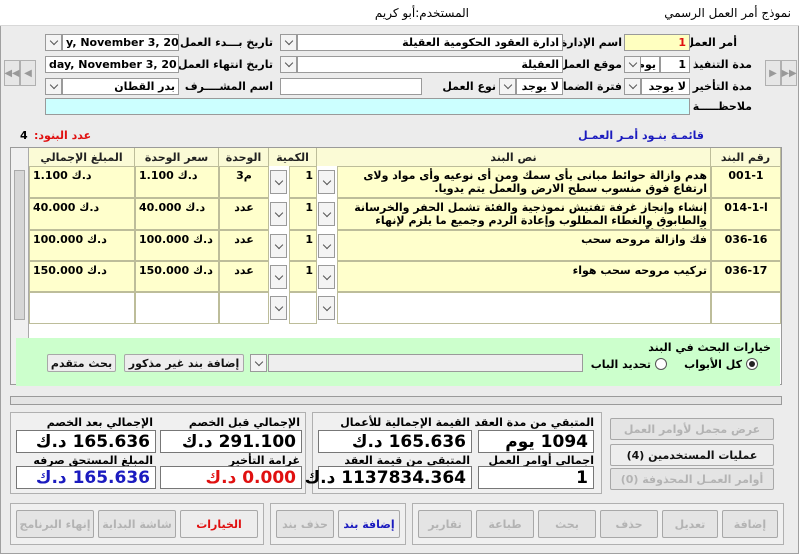  What do you see at coordinates (692, 429) in the screenshot?
I see `show-all-orders-button: عرض مجمل لأوامر العمل` at bounding box center [692, 429].